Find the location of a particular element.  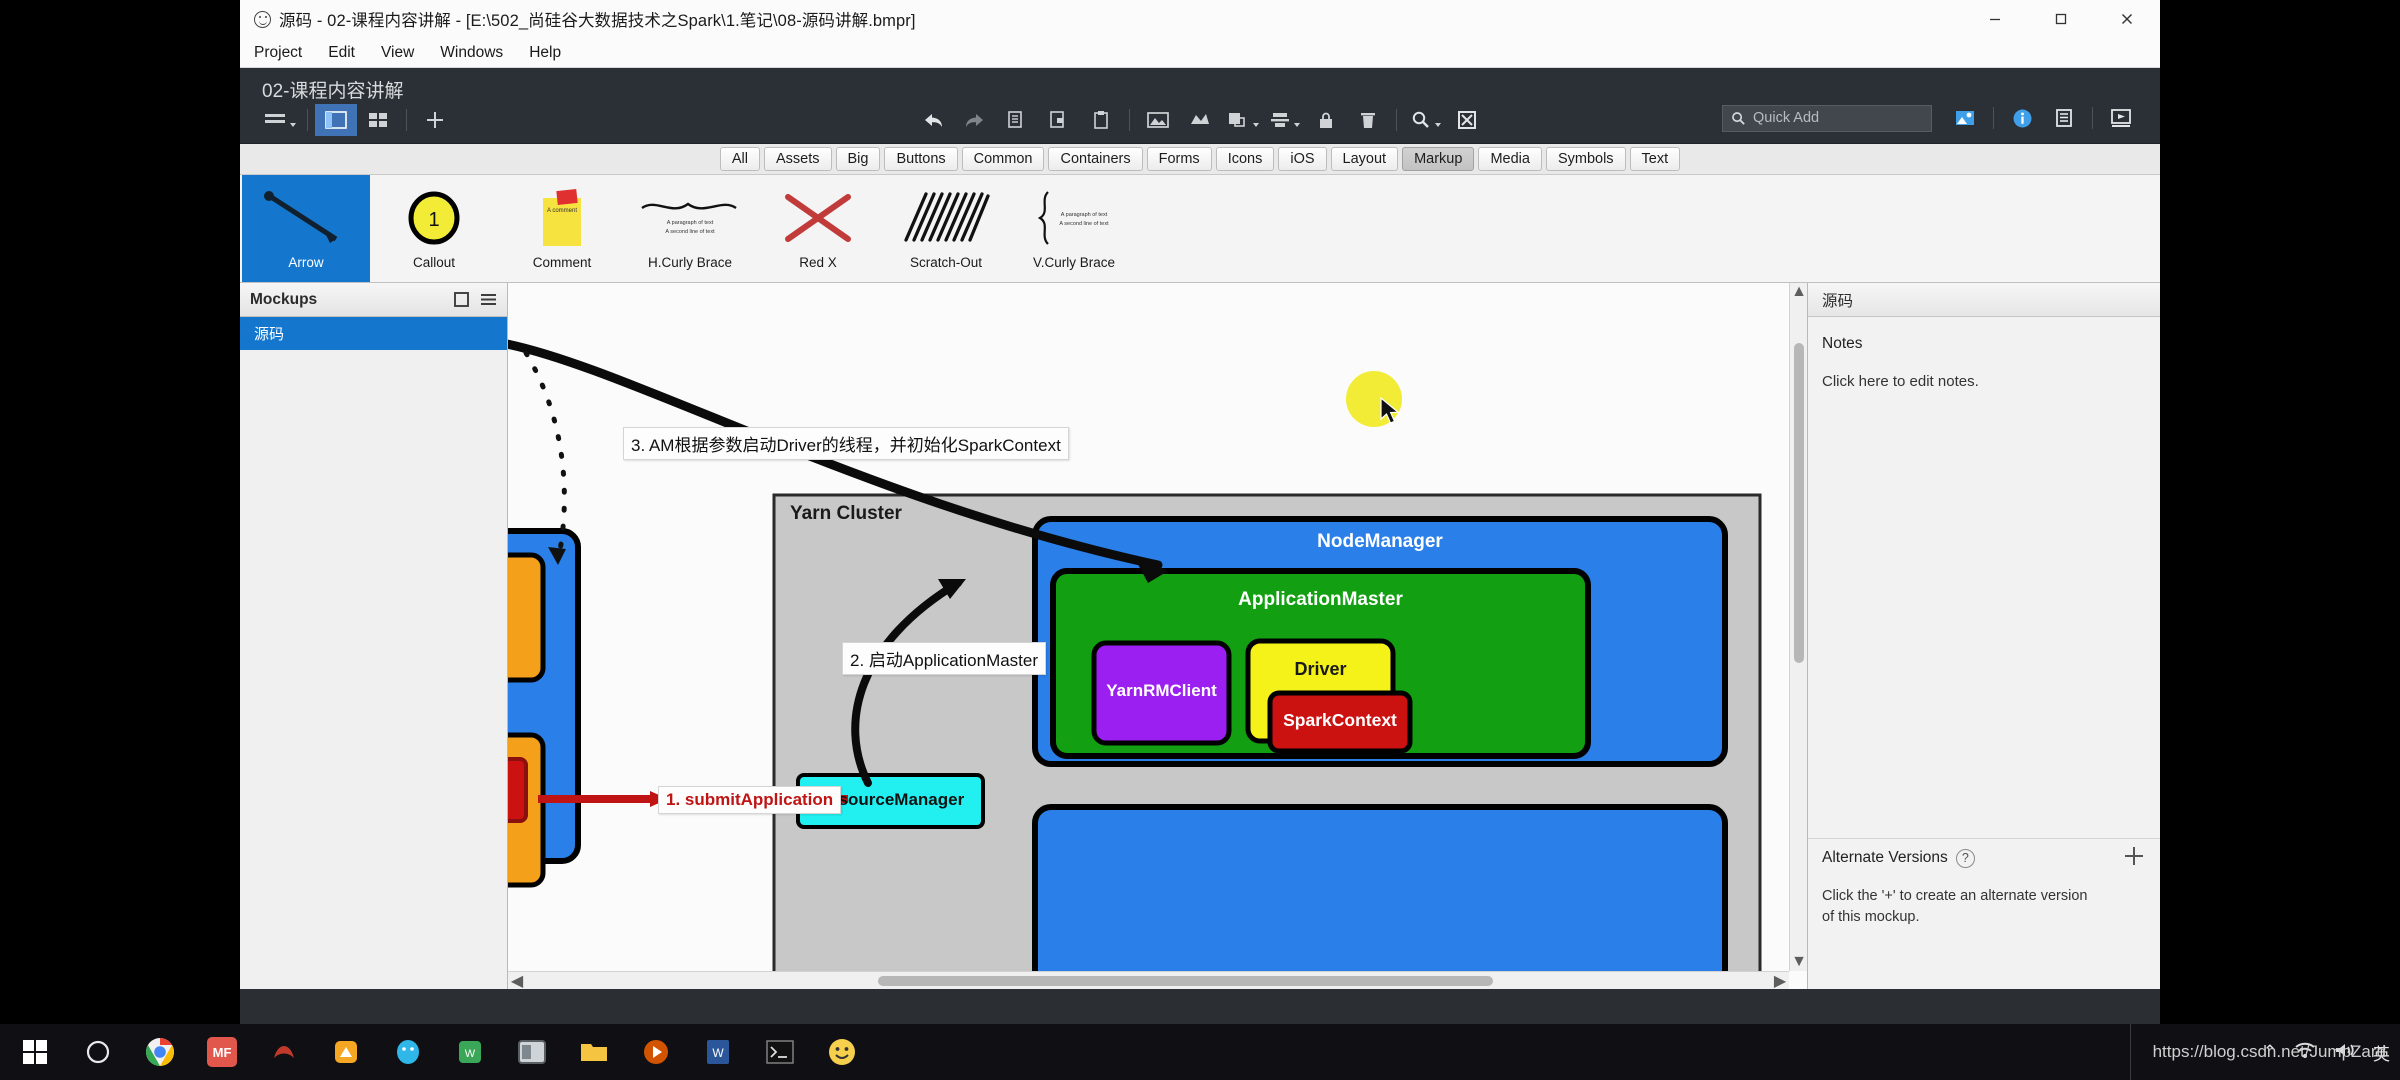

info-icon is located at coordinates (2022, 118).